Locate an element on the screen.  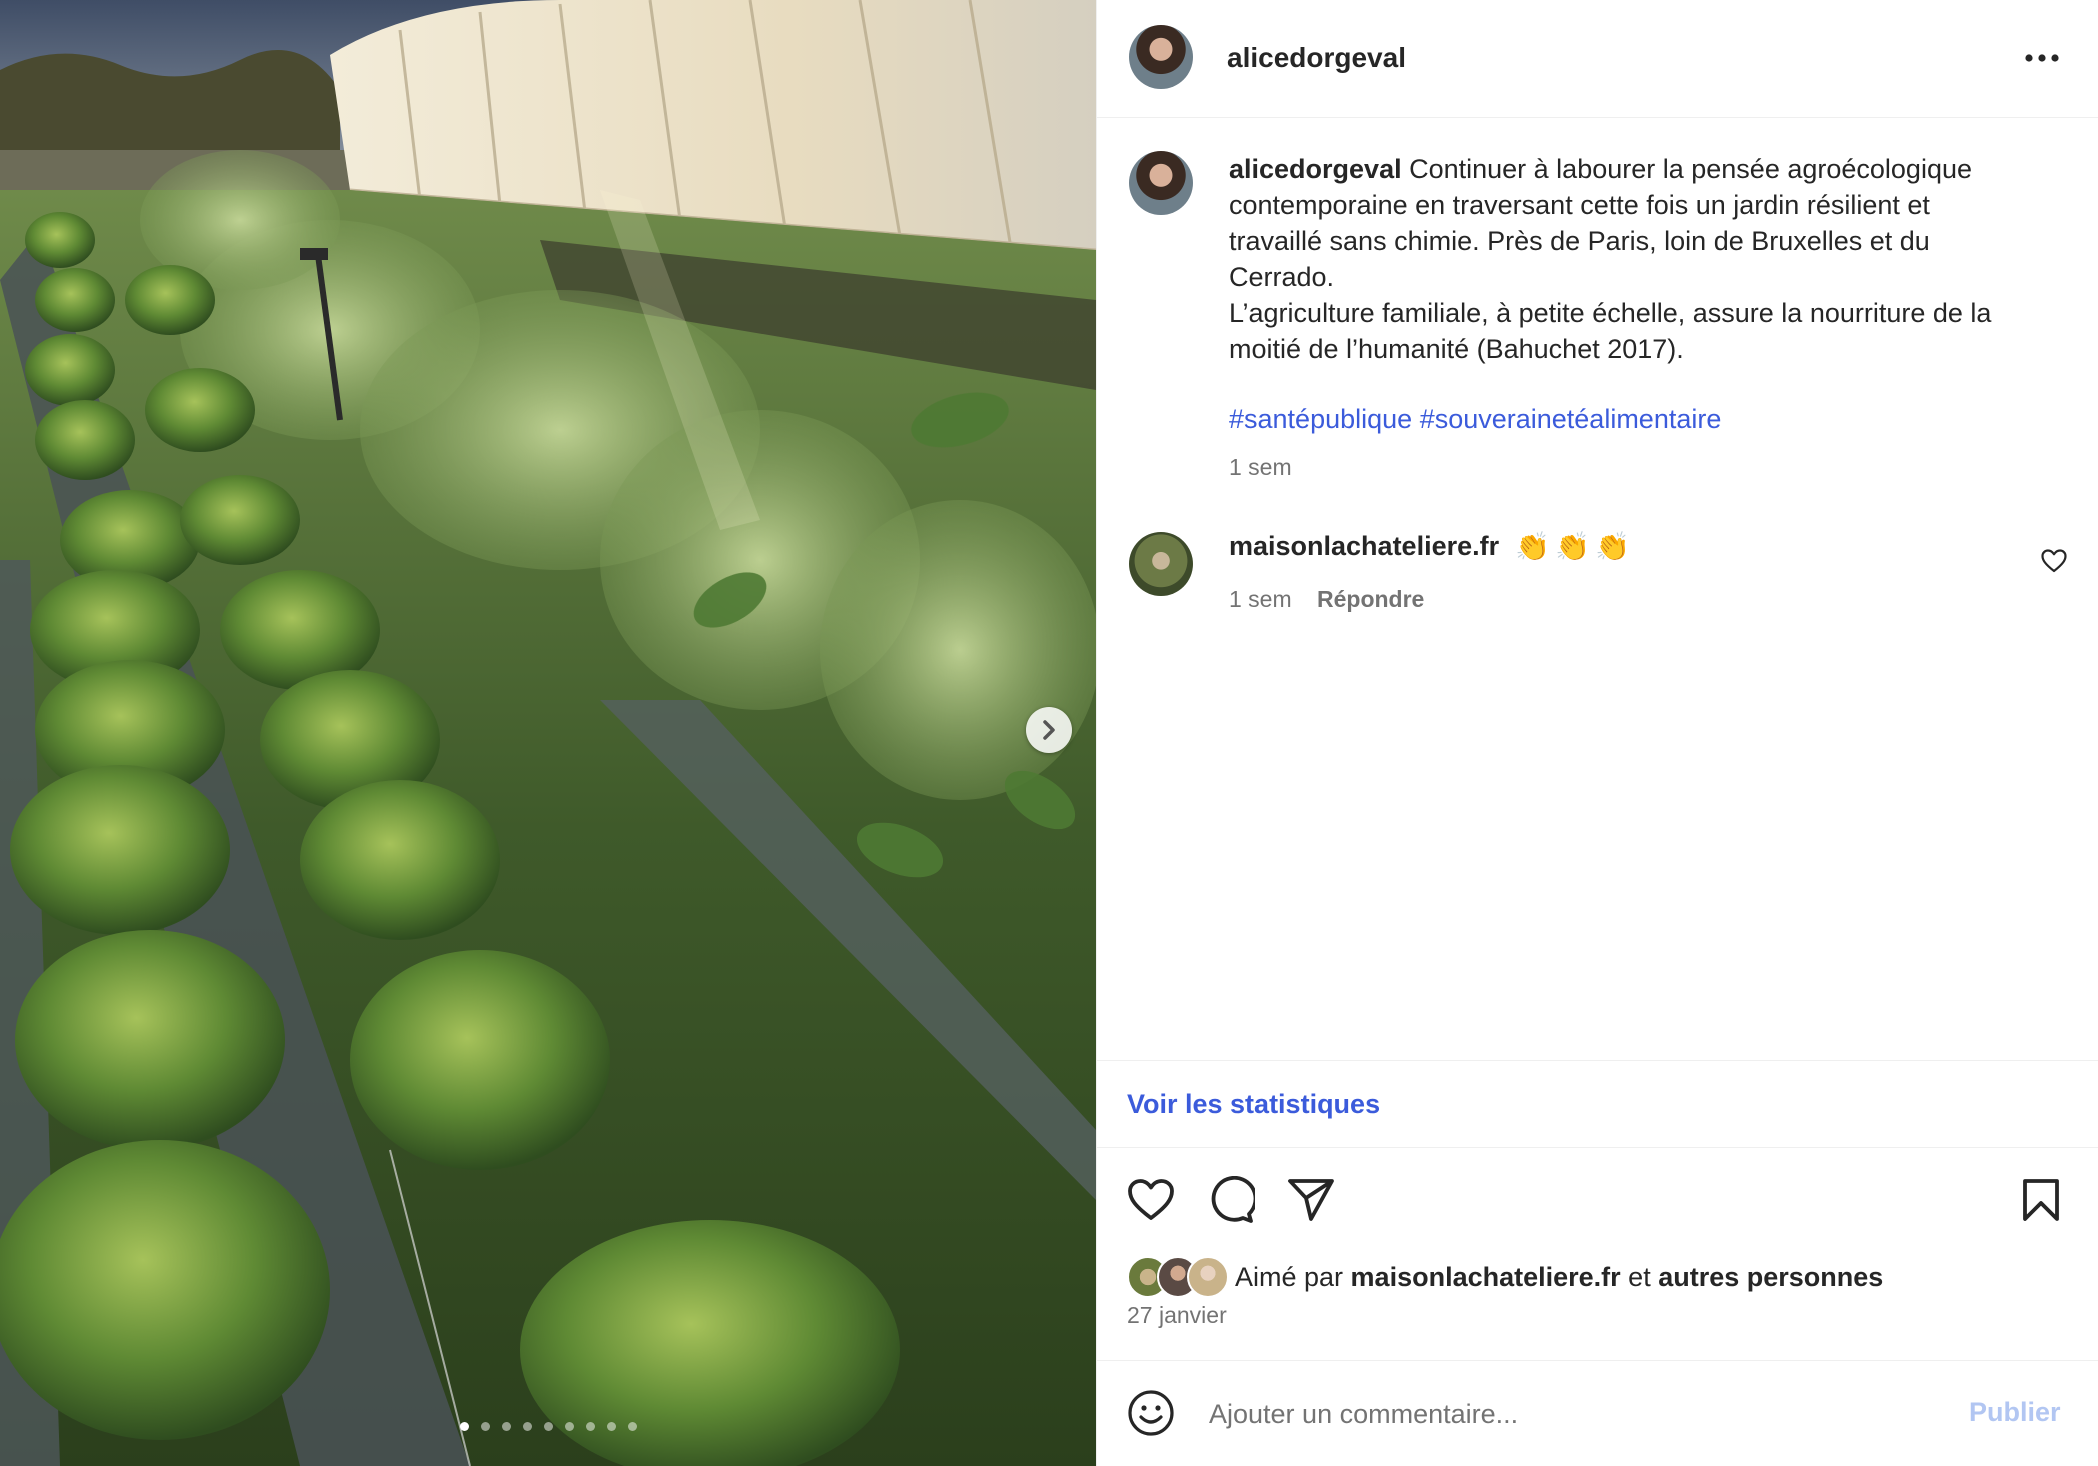
comment-time: 1 sem is located at coordinates (1260, 599).